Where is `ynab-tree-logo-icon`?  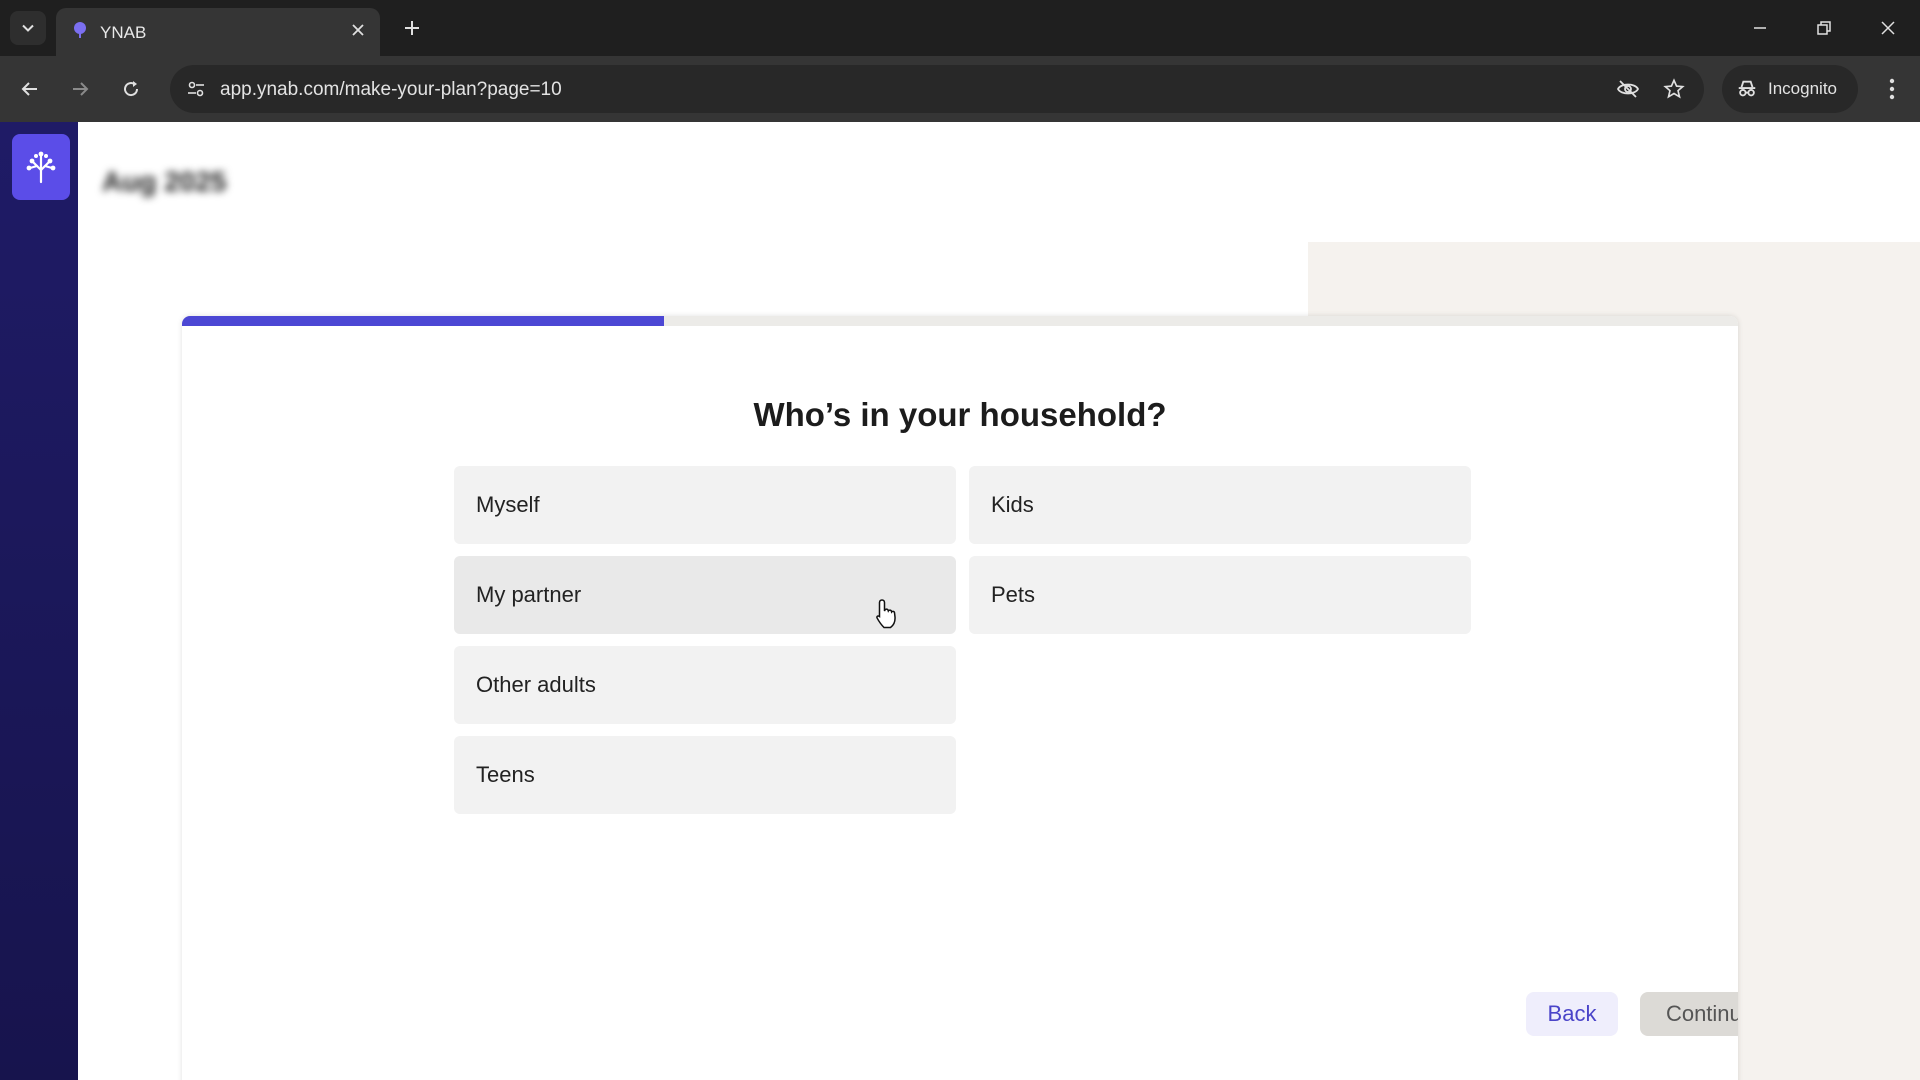 ynab-tree-logo-icon is located at coordinates (41, 167).